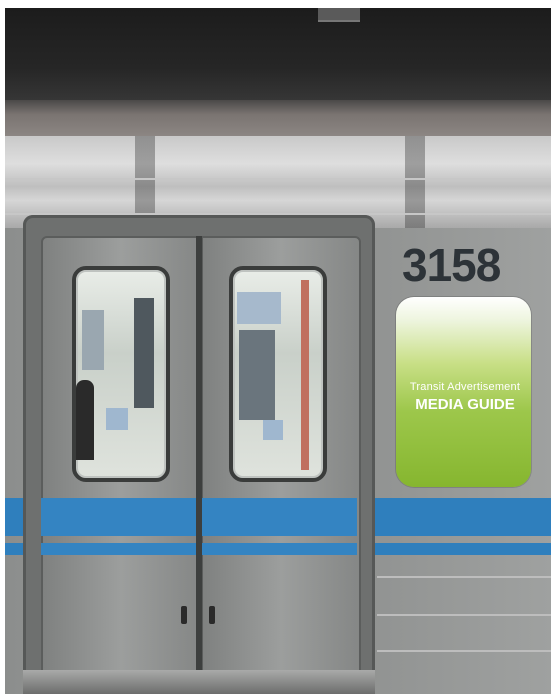 Image resolution: width=553 pixels, height=697 pixels. I want to click on car-number: 3158, so click(451, 265).